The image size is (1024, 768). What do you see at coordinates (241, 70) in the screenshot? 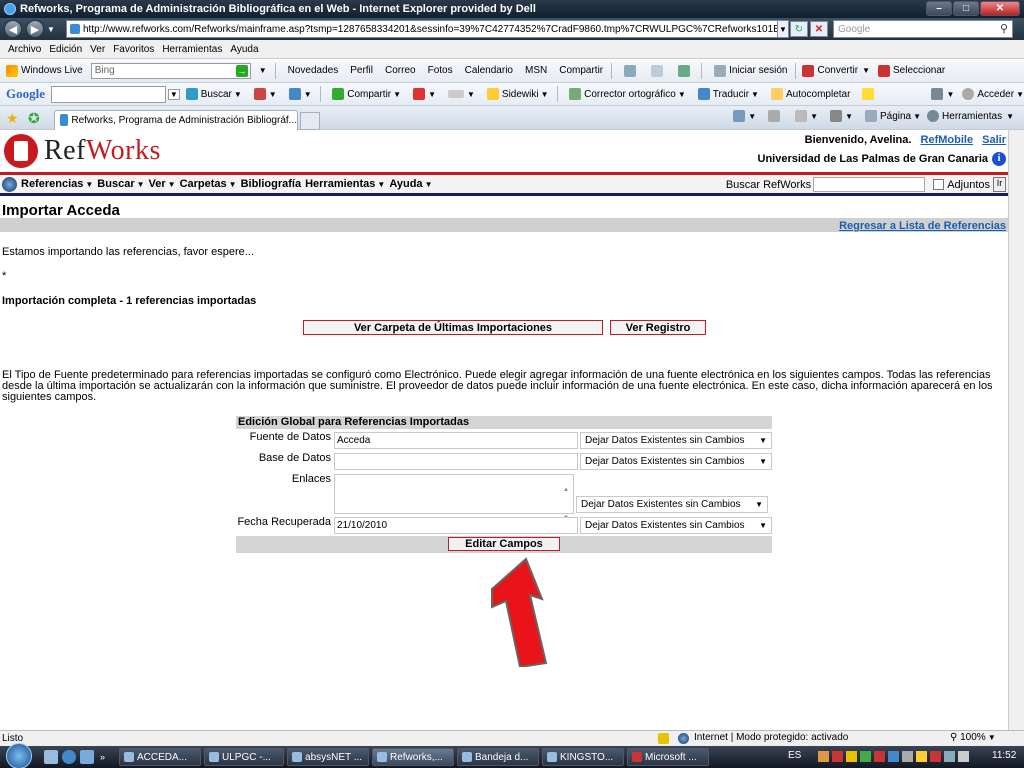
I see `bing-go-icon: →` at bounding box center [241, 70].